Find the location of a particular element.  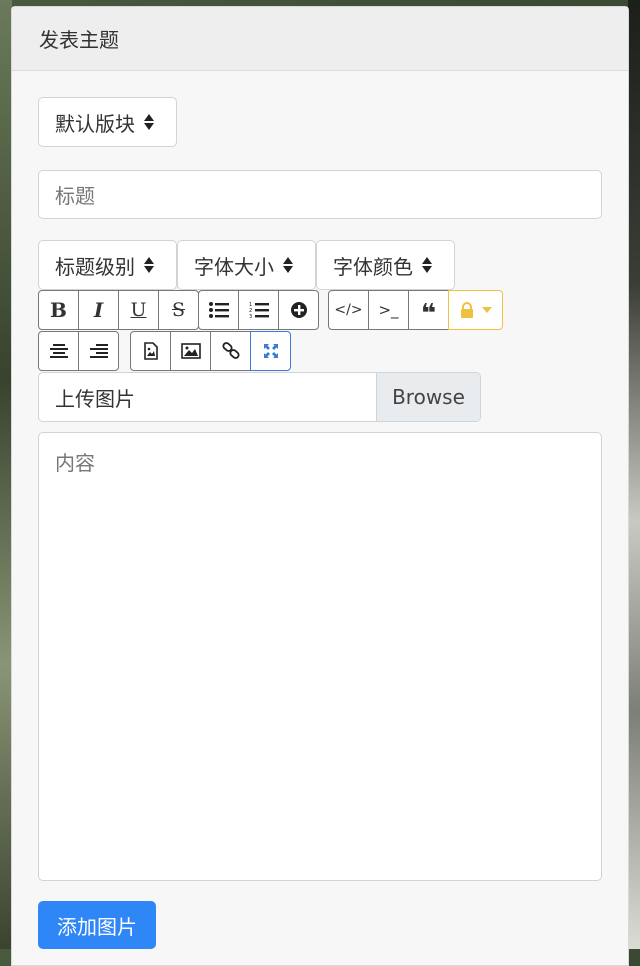

lock-dropdown-button is located at coordinates (475, 310).